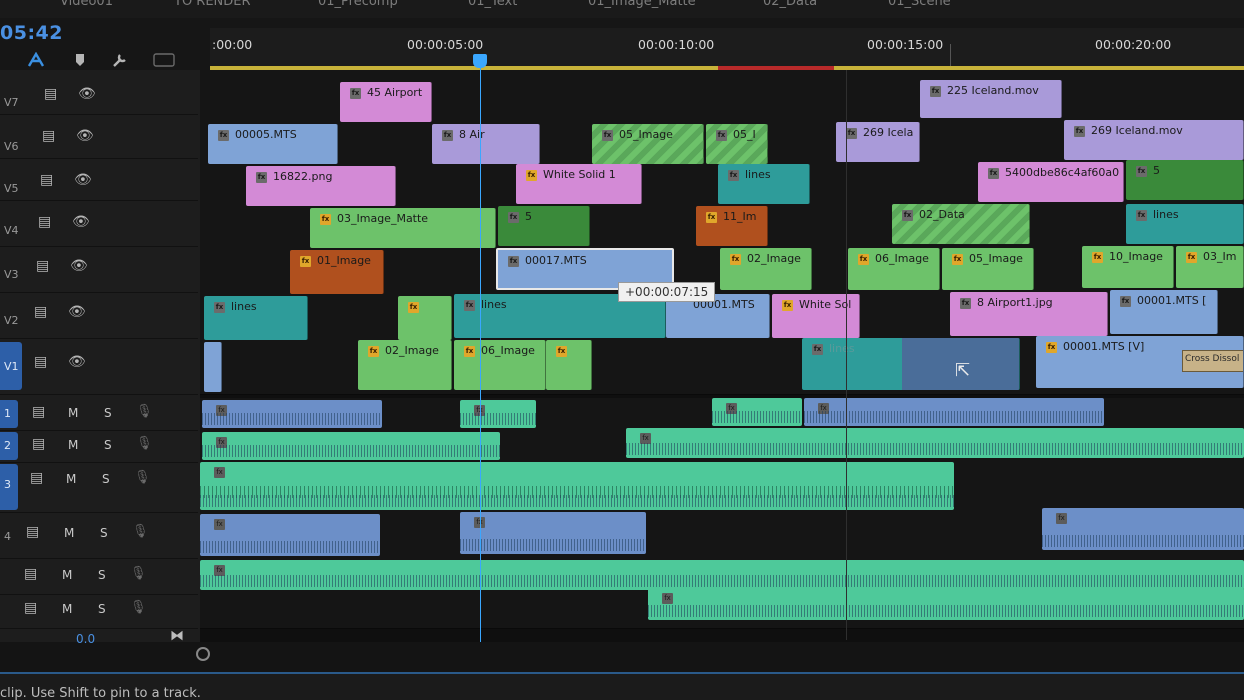 The image size is (1244, 700). What do you see at coordinates (358, 4) in the screenshot?
I see `tab-01-precomp: 01_Precomp` at bounding box center [358, 4].